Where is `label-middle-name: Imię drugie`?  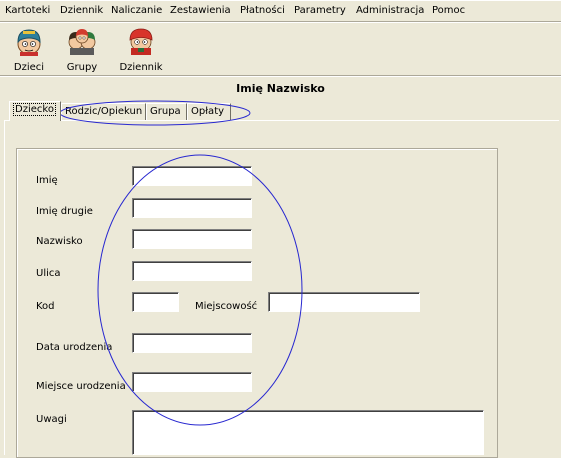 label-middle-name: Imię drugie is located at coordinates (64, 211).